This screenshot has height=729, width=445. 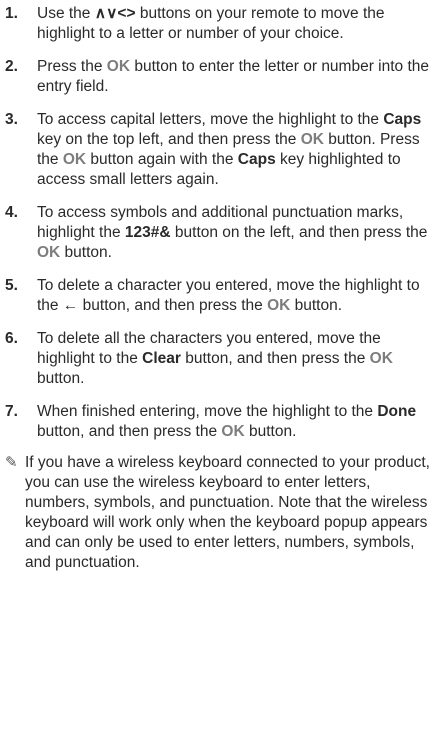 What do you see at coordinates (11, 119) in the screenshot?
I see `step-number: 3.` at bounding box center [11, 119].